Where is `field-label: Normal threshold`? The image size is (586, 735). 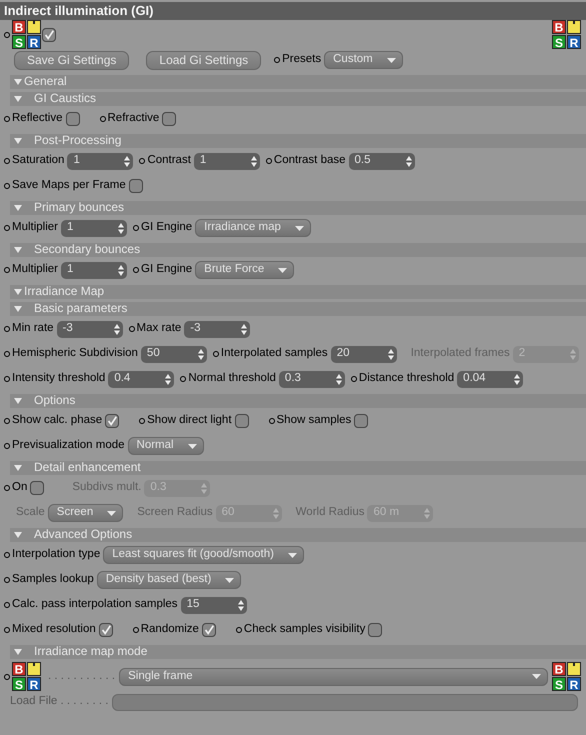
field-label: Normal threshold is located at coordinates (232, 379).